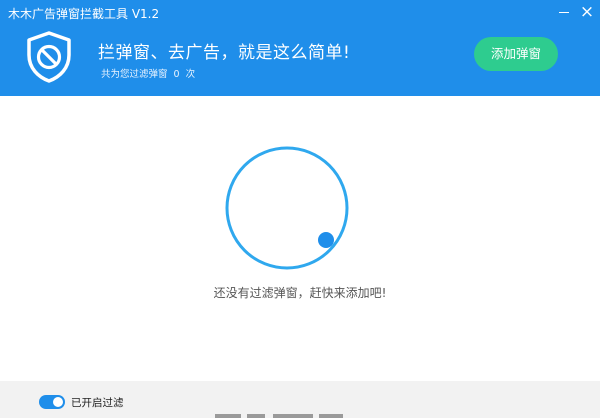 This screenshot has height=418, width=600. What do you see at coordinates (280, 416) in the screenshot?
I see `footer-clipped-text` at bounding box center [280, 416].